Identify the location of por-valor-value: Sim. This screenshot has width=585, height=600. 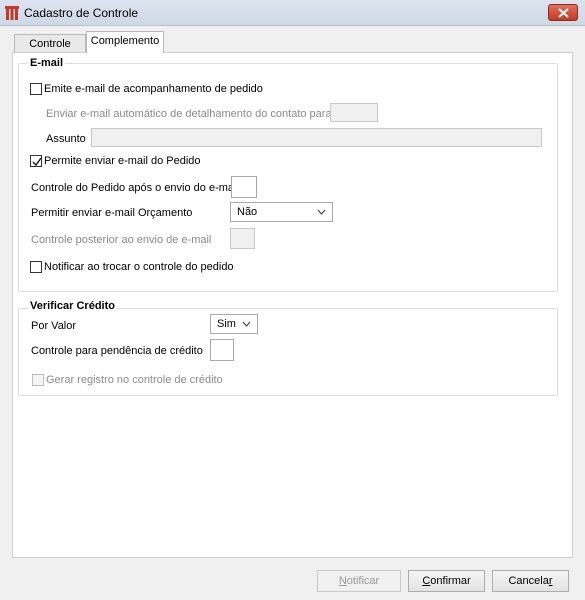
(226, 324).